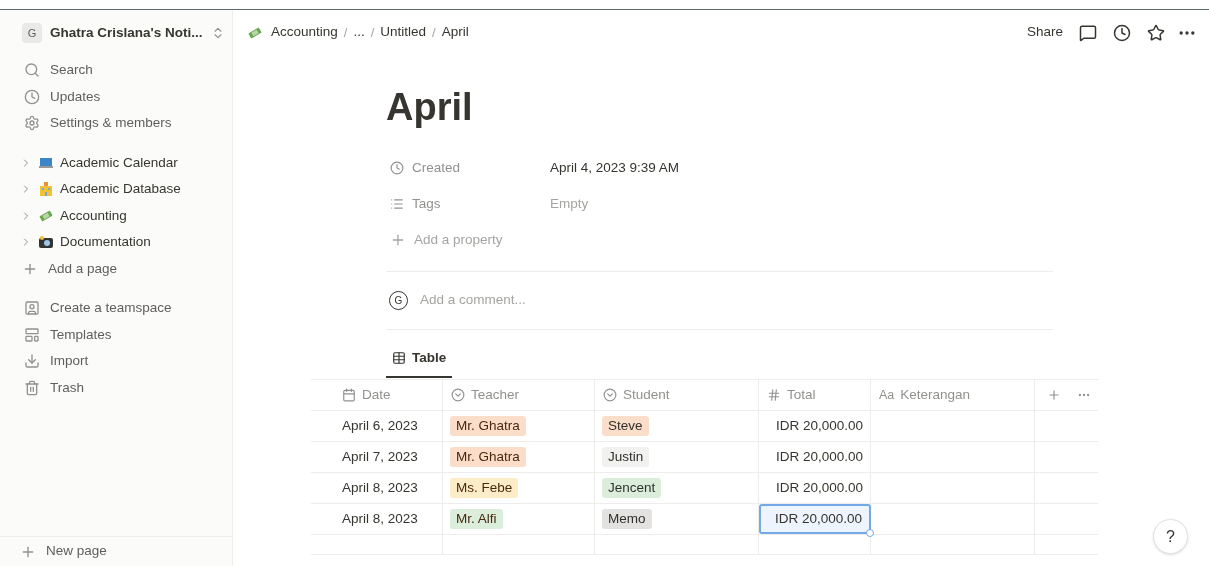 The width and height of the screenshot is (1209, 566). I want to click on page-label: Accounting, so click(93, 215).